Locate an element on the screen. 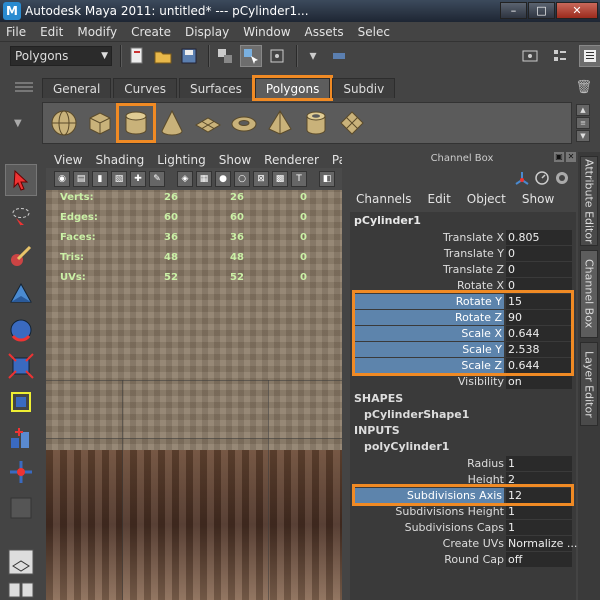 The height and width of the screenshot is (600, 600). menu-create: Create is located at coordinates (151, 32).